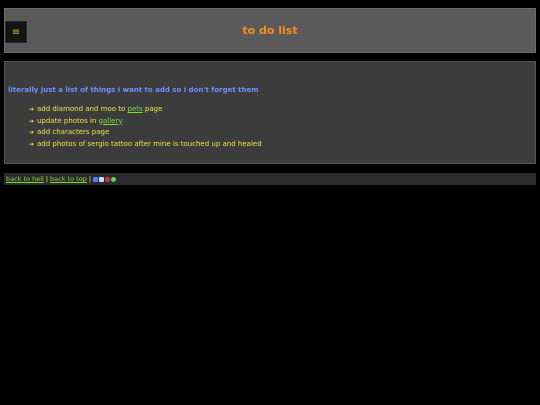 Image resolution: width=540 pixels, height=405 pixels. I want to click on list-item: ➔ add diamond and moo to pets page, so click(145, 110).